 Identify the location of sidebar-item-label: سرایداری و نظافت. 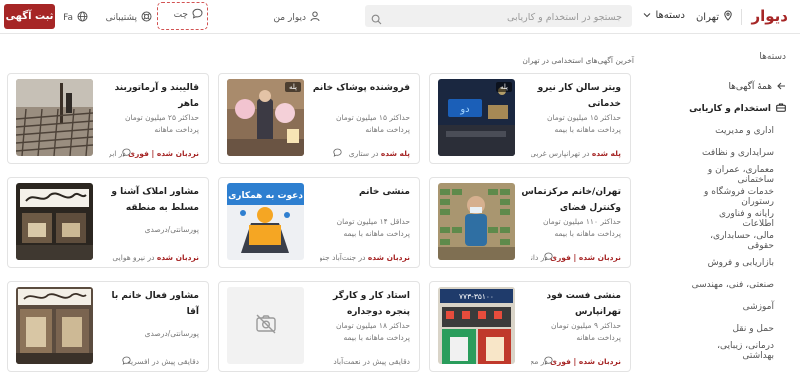
(738, 153).